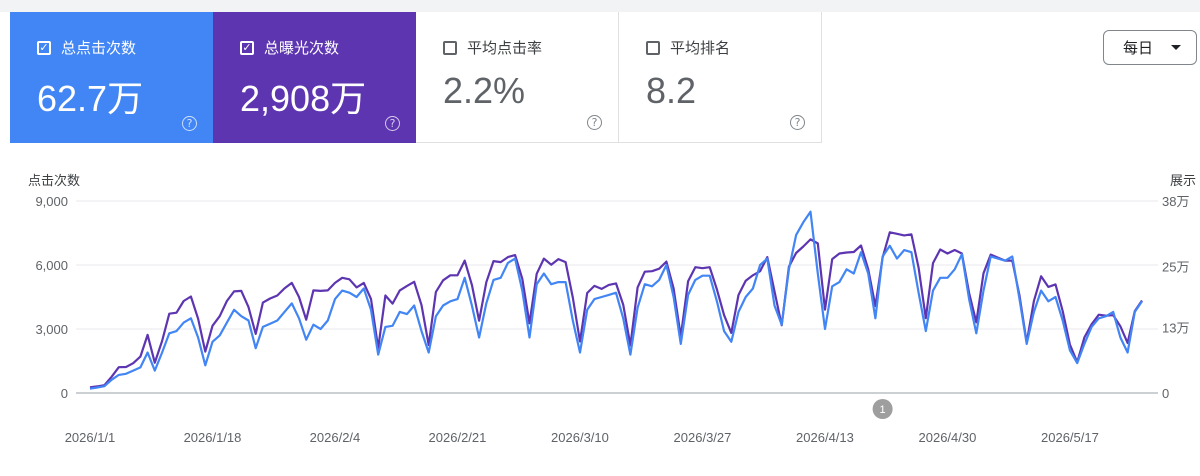 The image size is (1200, 476). What do you see at coordinates (720, 77) in the screenshot?
I see `metric-card-position: 平均排名 8.2 ?` at bounding box center [720, 77].